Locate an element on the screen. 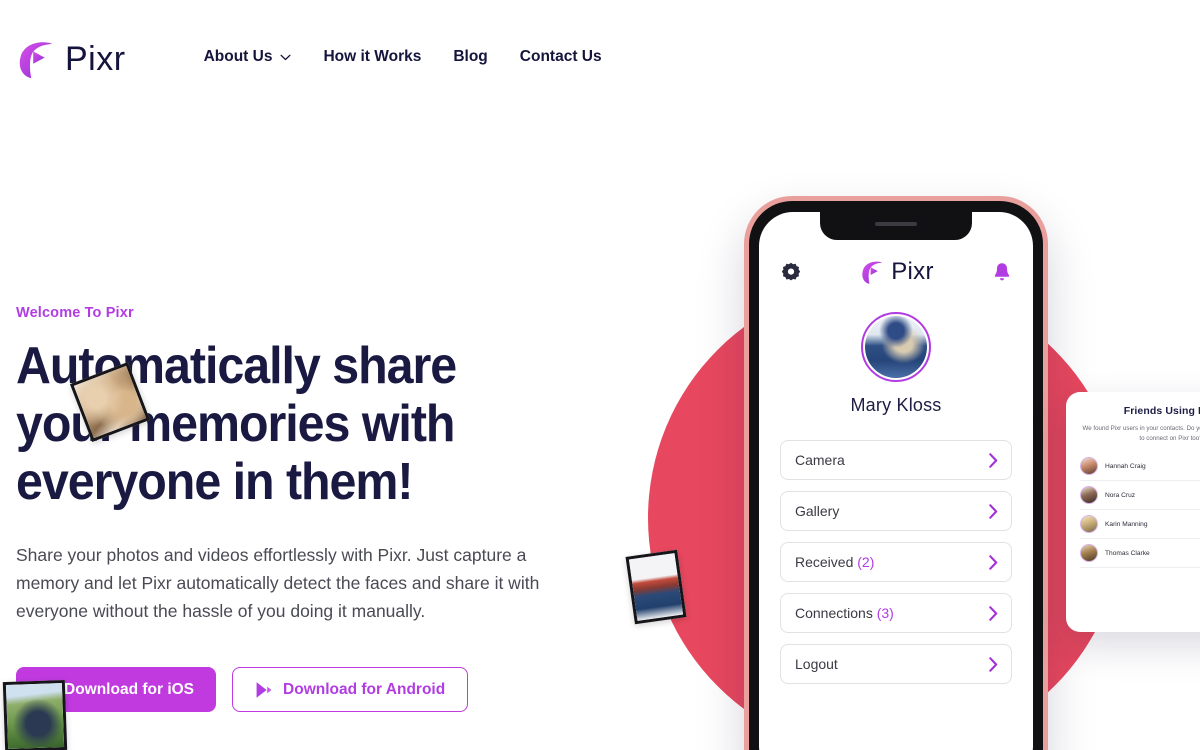  phone-notch is located at coordinates (896, 226).